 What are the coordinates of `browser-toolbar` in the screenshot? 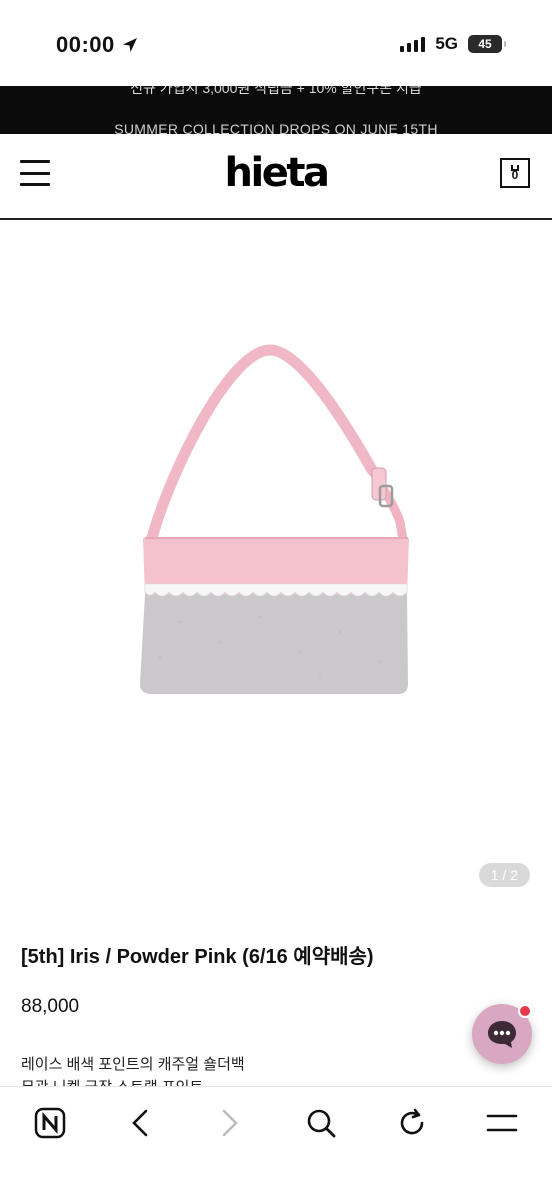 It's located at (276, 1143).